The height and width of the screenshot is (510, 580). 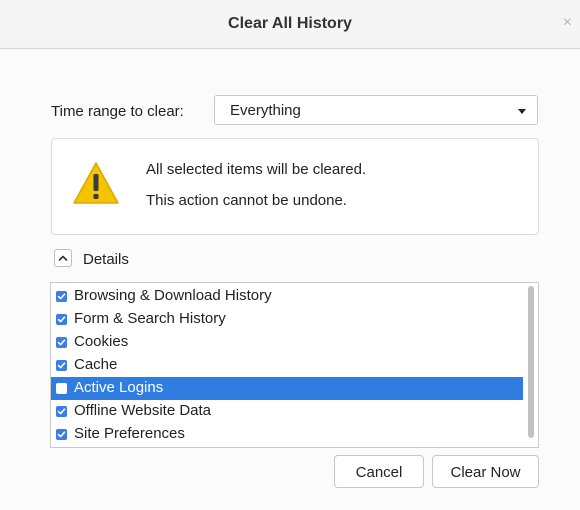 I want to click on list-item-label: Form & Search History, so click(x=150, y=318).